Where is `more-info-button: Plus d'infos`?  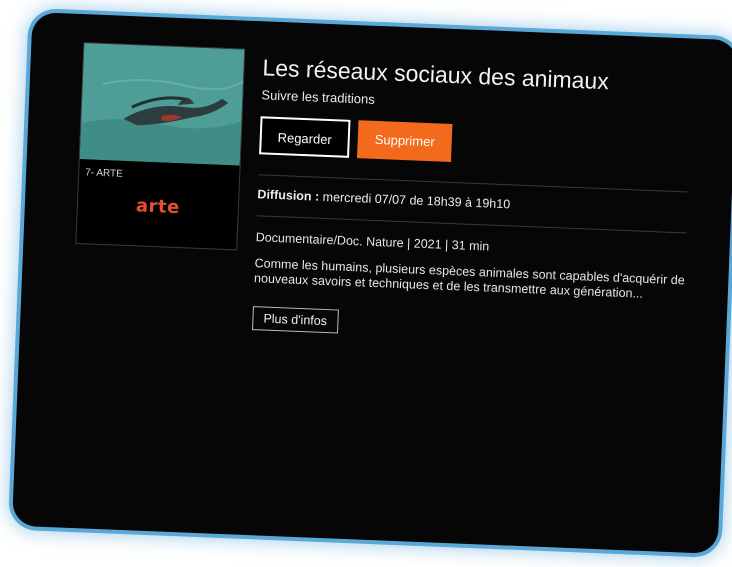
more-info-button: Plus d'infos is located at coordinates (295, 320).